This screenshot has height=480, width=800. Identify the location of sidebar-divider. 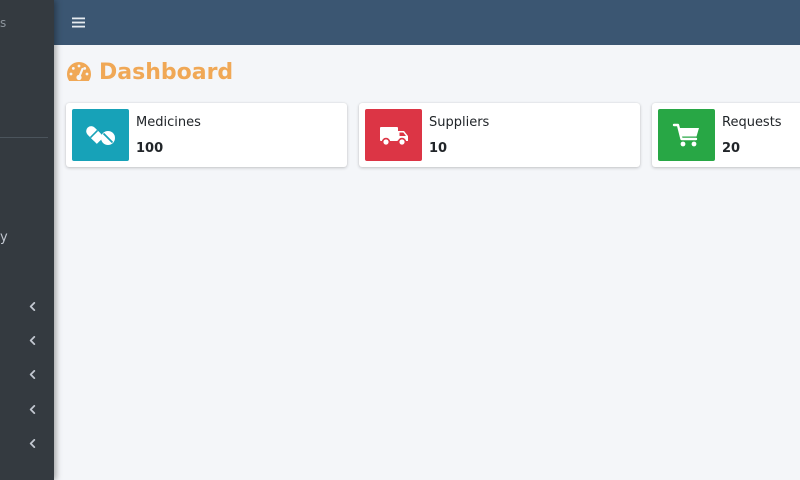
(24, 137).